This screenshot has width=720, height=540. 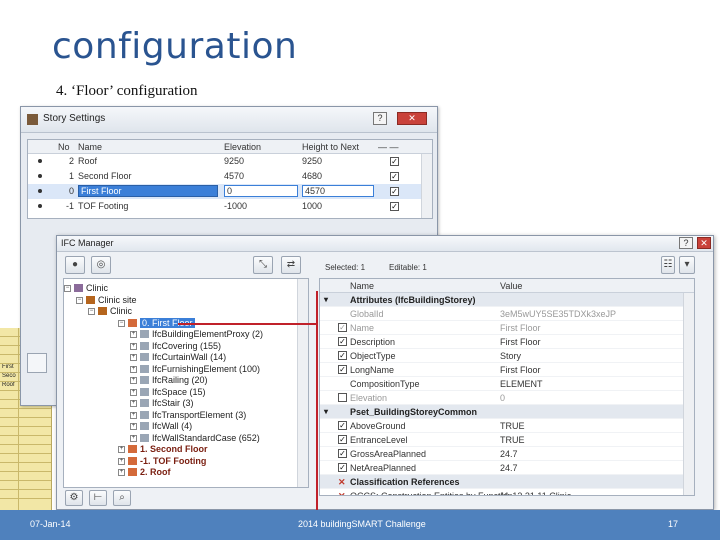 I want to click on tree-node: -1. TOF Footing, so click(x=167, y=461).